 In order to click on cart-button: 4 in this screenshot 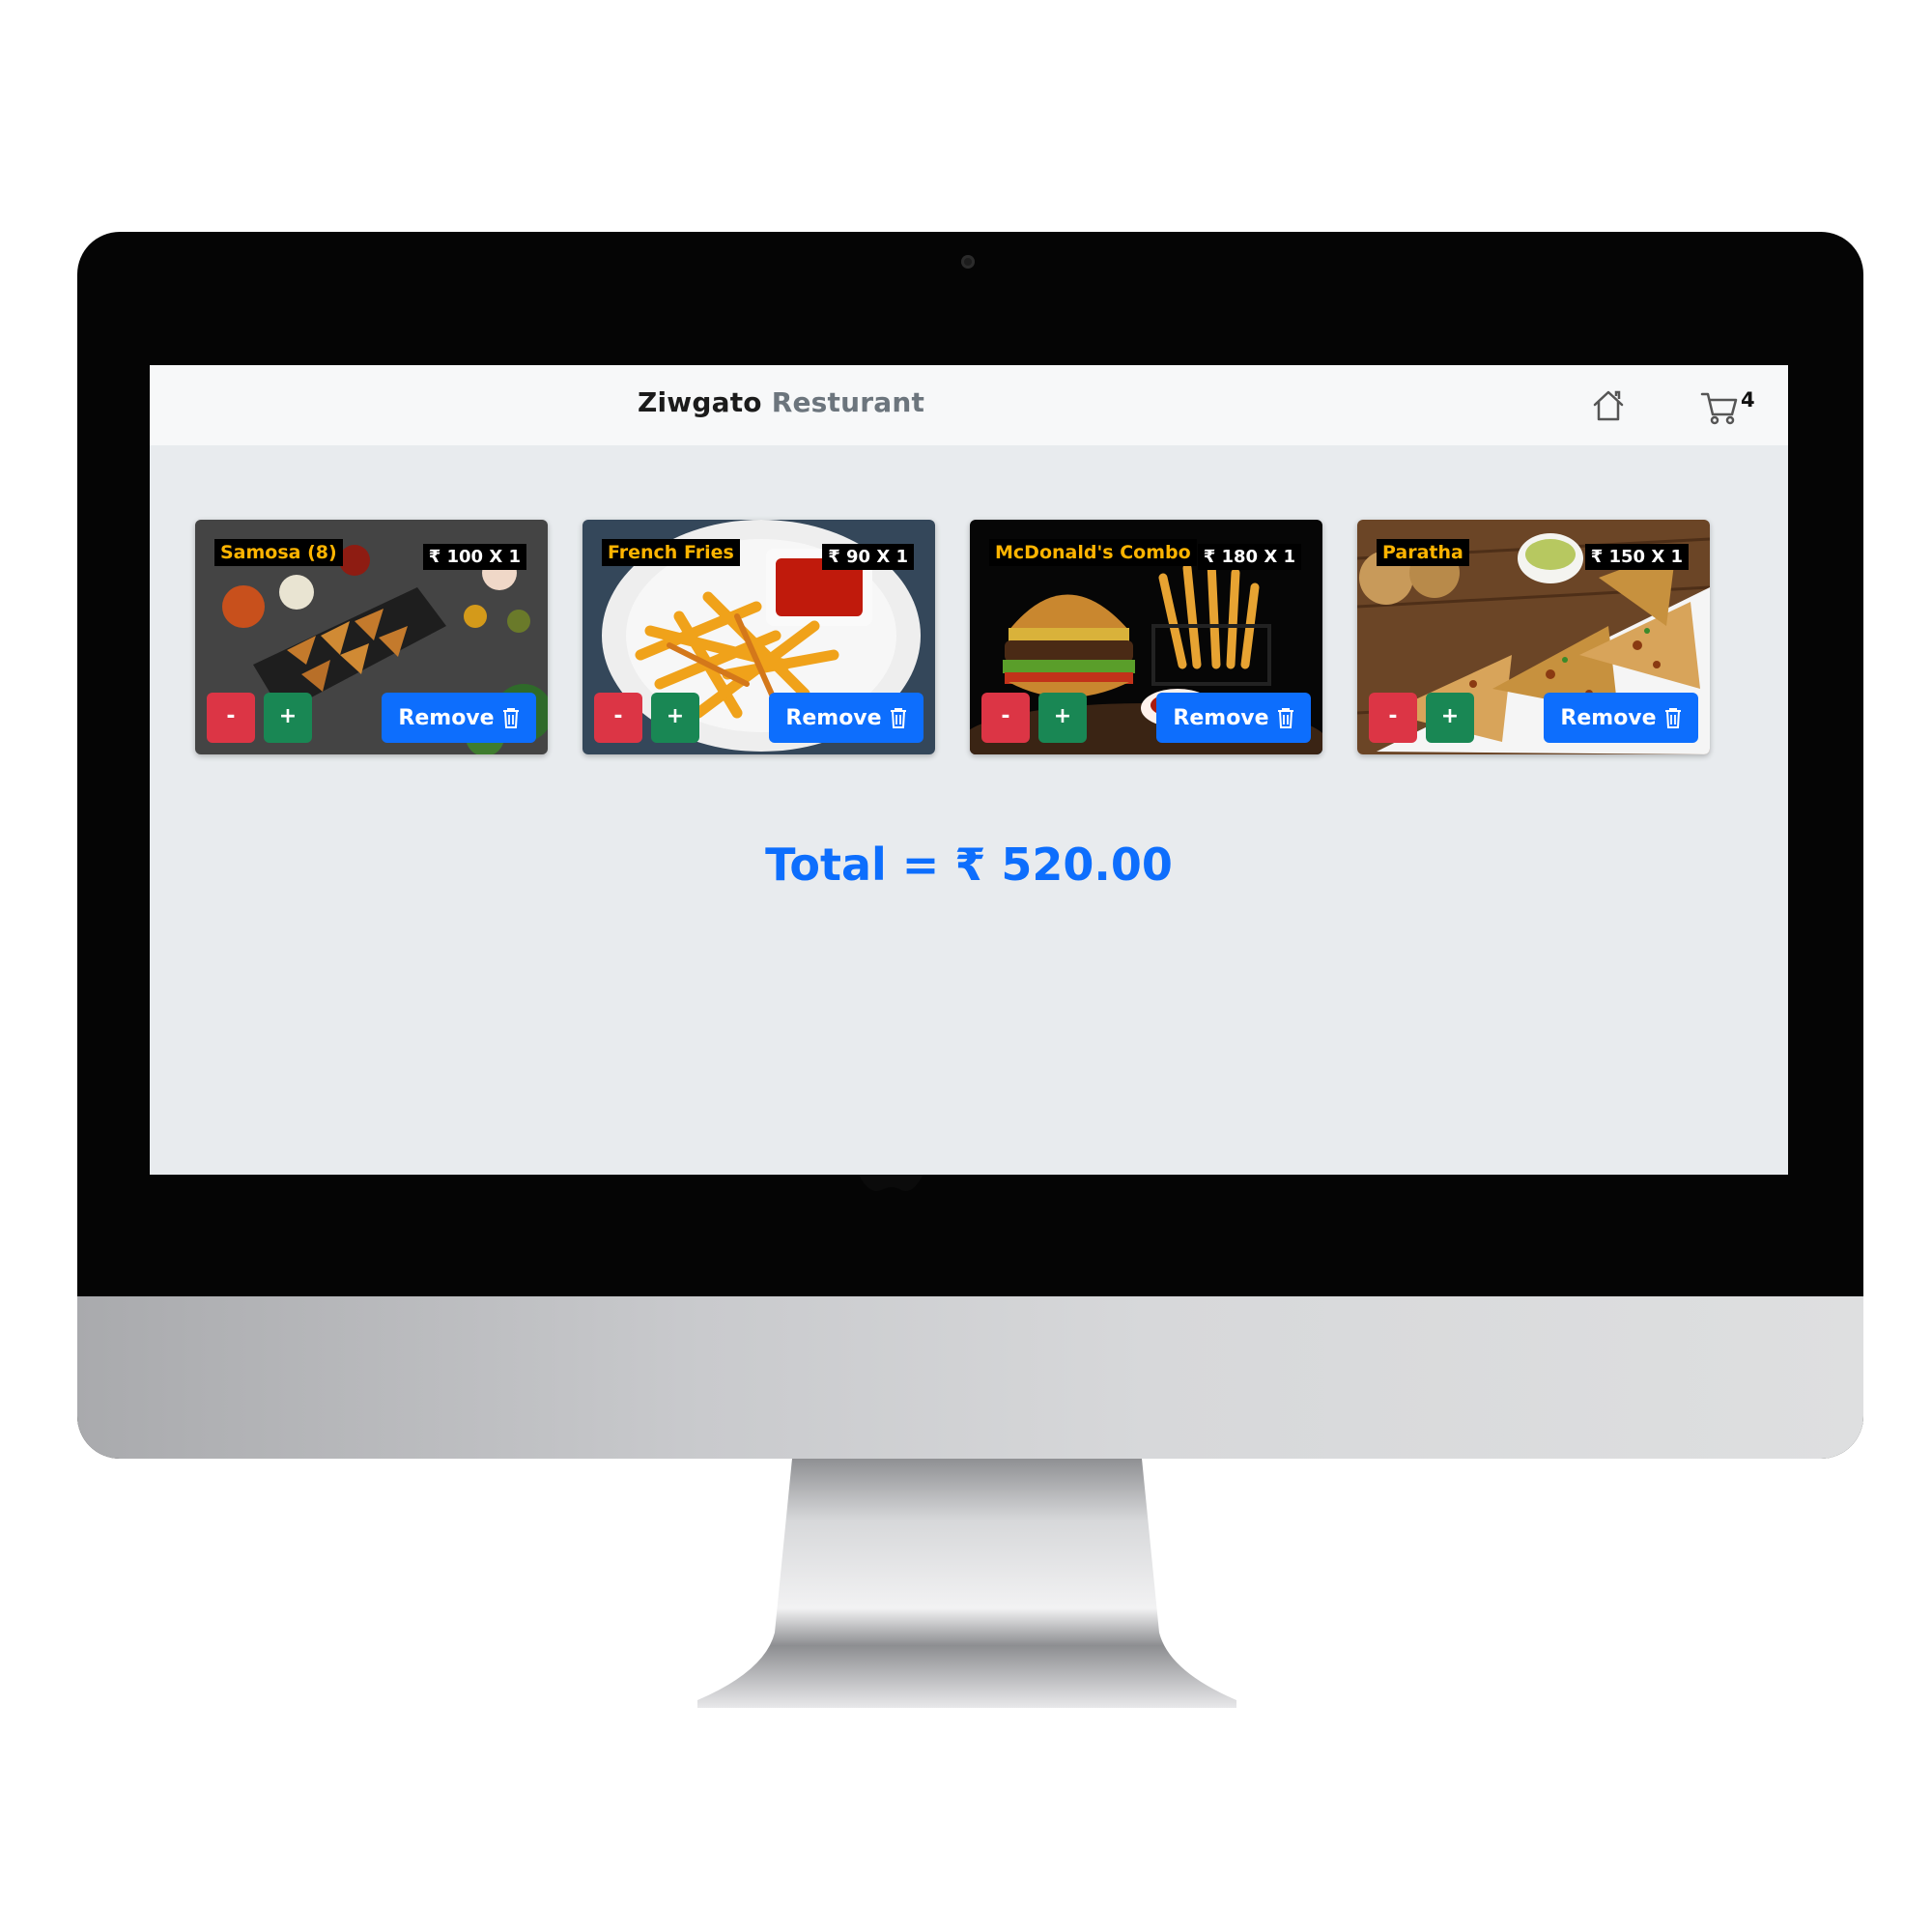, I will do `click(1734, 407)`.